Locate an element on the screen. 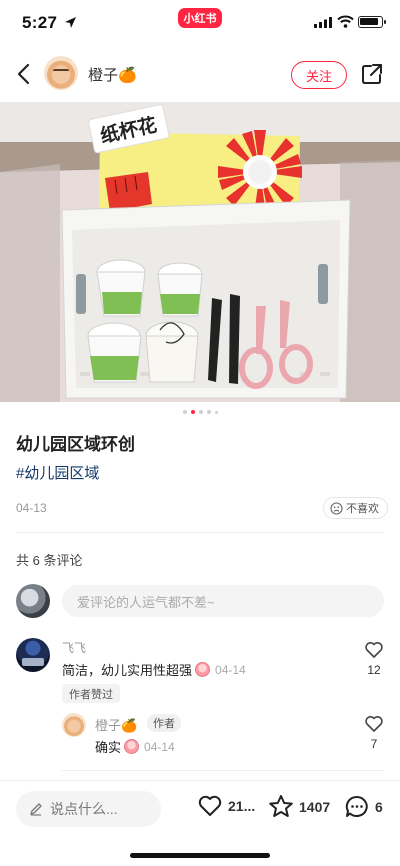 This screenshot has width=400, height=866. pencil-icon is located at coordinates (36, 809).